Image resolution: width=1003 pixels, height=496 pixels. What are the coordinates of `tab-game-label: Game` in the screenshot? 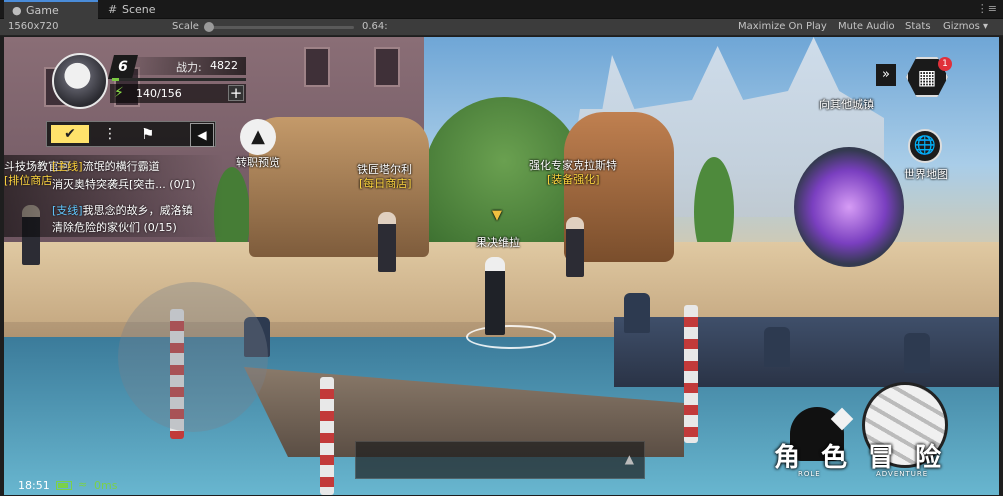 It's located at (42, 10).